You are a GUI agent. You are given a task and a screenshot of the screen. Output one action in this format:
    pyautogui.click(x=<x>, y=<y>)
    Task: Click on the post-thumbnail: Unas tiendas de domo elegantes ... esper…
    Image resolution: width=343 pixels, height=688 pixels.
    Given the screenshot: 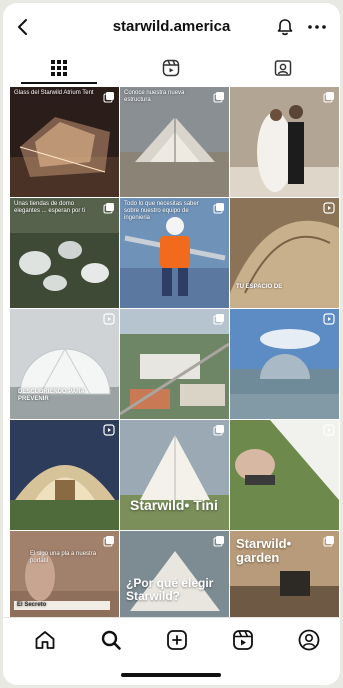 What is the action you would take?
    pyautogui.click(x=64, y=253)
    